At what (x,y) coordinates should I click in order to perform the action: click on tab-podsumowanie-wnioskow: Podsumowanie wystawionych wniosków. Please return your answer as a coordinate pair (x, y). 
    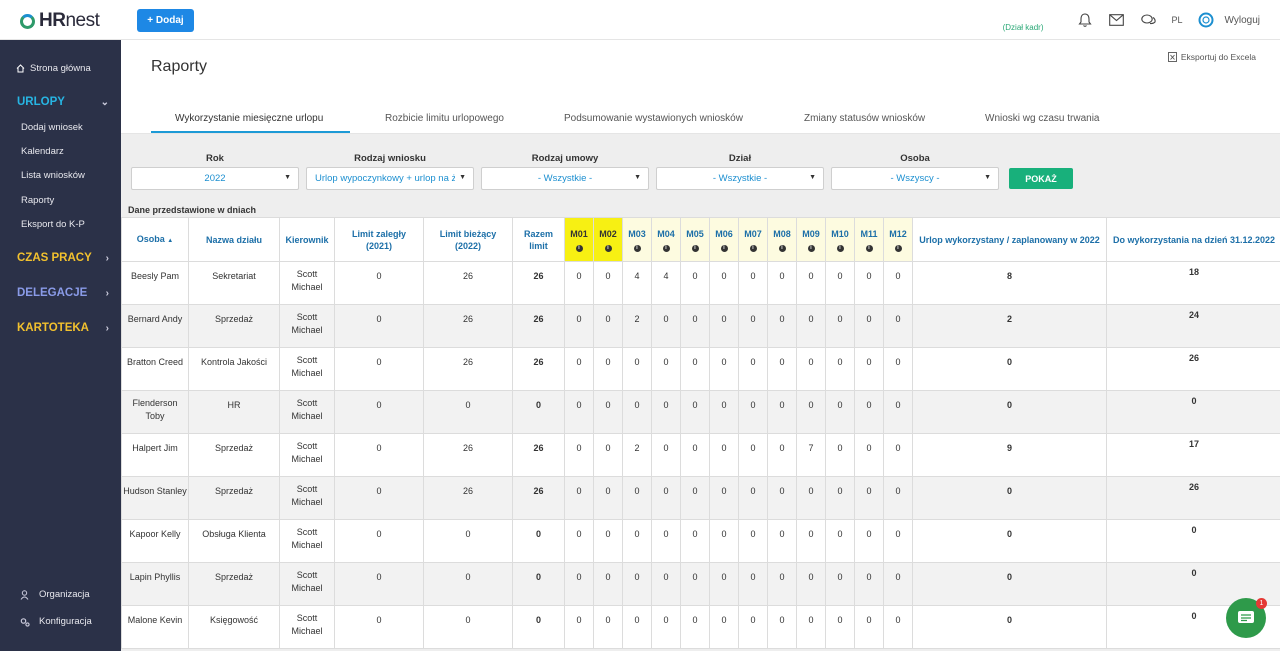
    Looking at the image, I should click on (653, 118).